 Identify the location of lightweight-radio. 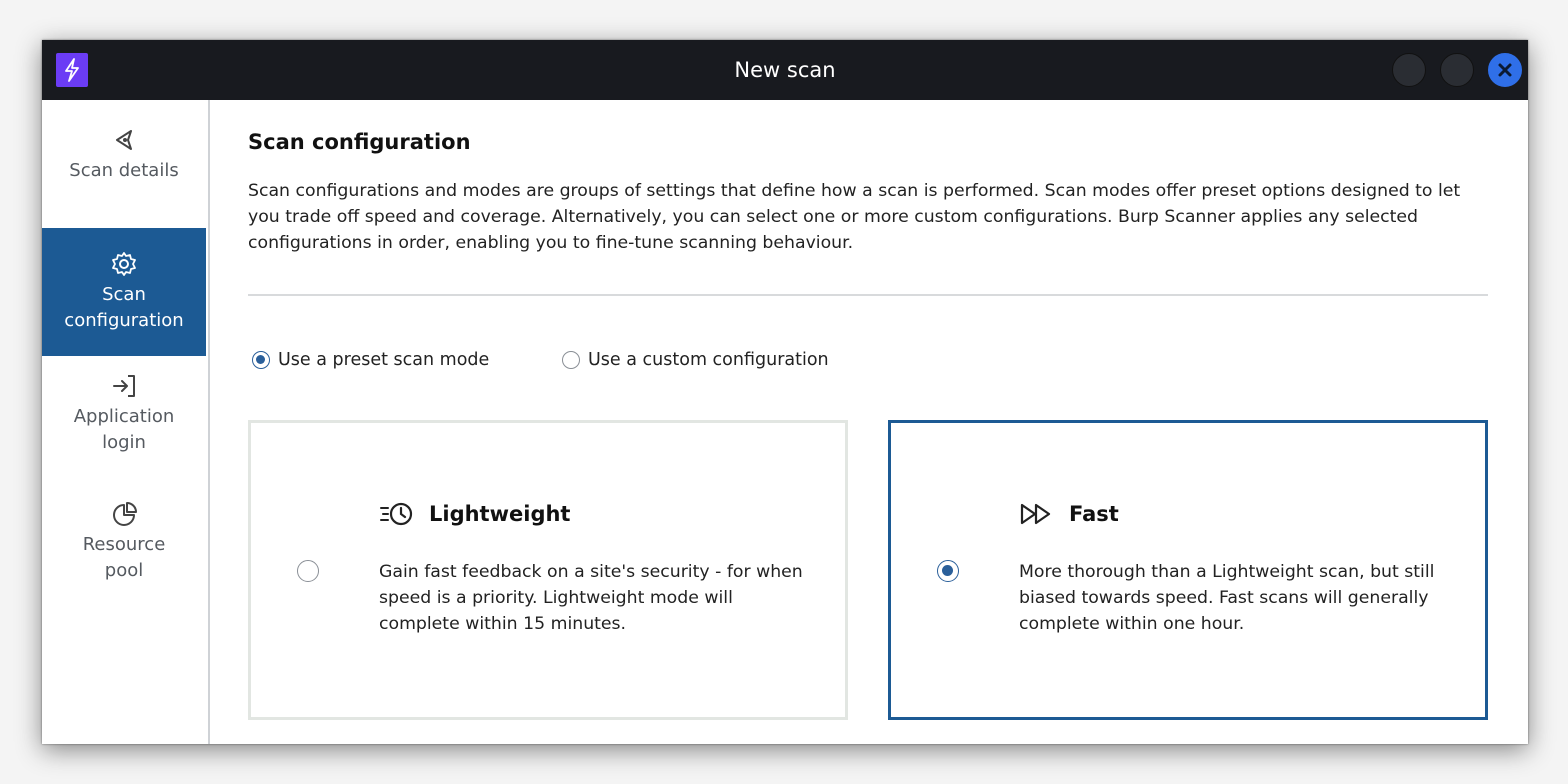
(308, 571).